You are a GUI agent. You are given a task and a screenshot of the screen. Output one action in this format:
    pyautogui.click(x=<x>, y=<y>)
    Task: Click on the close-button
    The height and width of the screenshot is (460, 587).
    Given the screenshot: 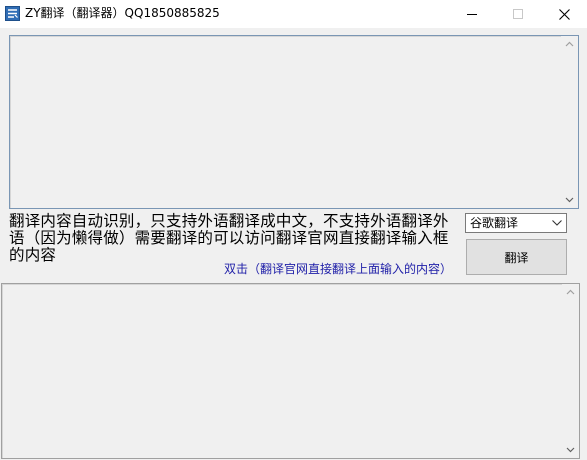 What is the action you would take?
    pyautogui.click(x=564, y=14)
    